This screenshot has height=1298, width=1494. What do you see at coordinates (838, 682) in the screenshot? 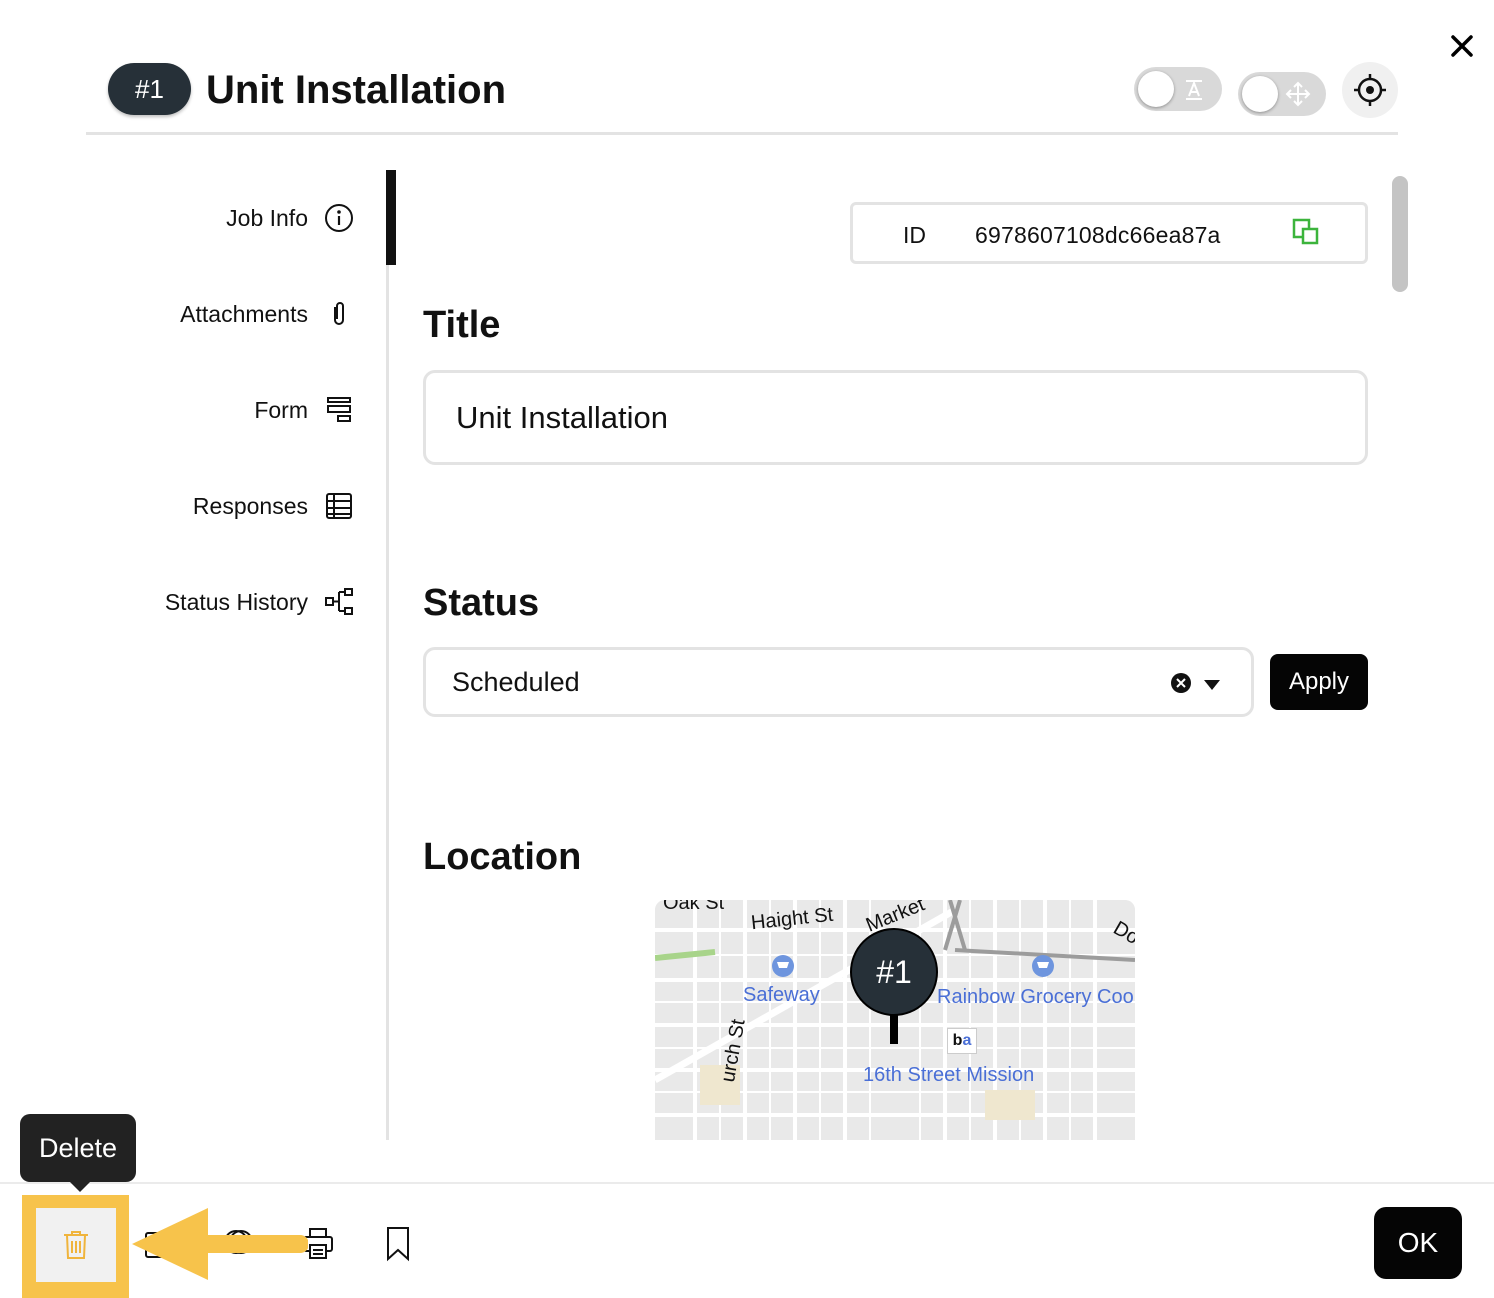
I see `status-select: Scheduled` at bounding box center [838, 682].